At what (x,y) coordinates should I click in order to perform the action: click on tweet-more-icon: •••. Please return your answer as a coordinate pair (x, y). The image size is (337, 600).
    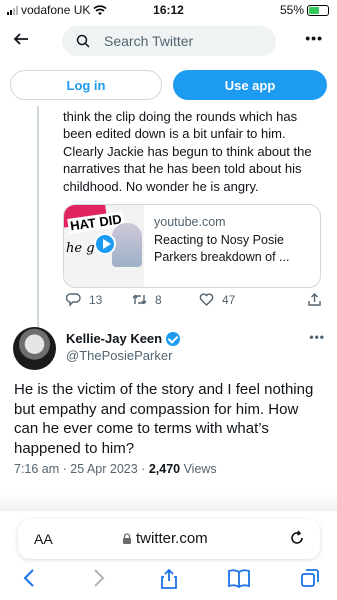
    Looking at the image, I should click on (317, 337).